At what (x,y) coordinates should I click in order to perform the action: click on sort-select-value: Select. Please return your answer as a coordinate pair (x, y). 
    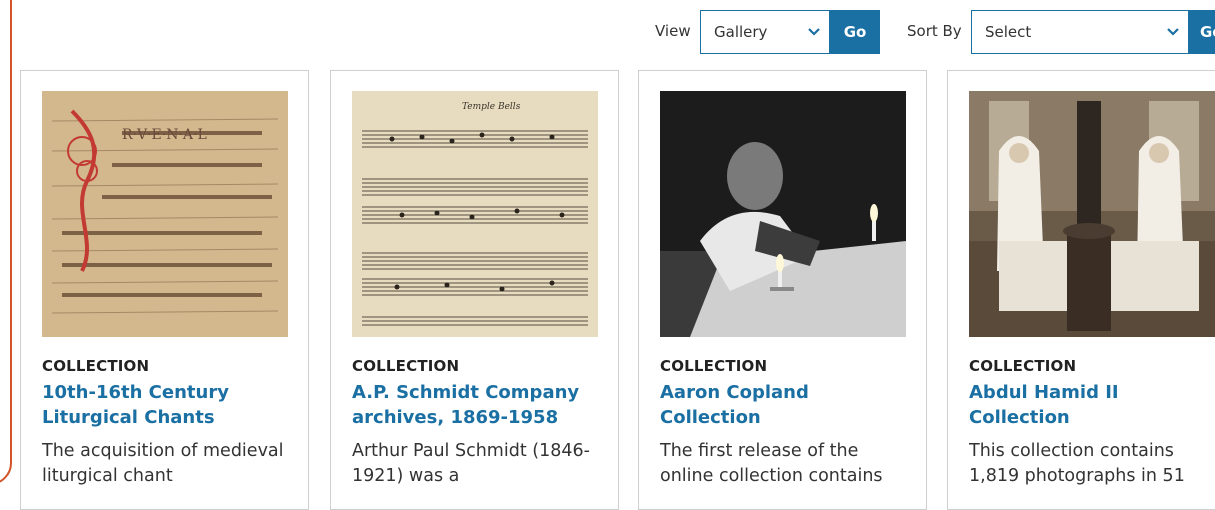
    Looking at the image, I should click on (1008, 32).